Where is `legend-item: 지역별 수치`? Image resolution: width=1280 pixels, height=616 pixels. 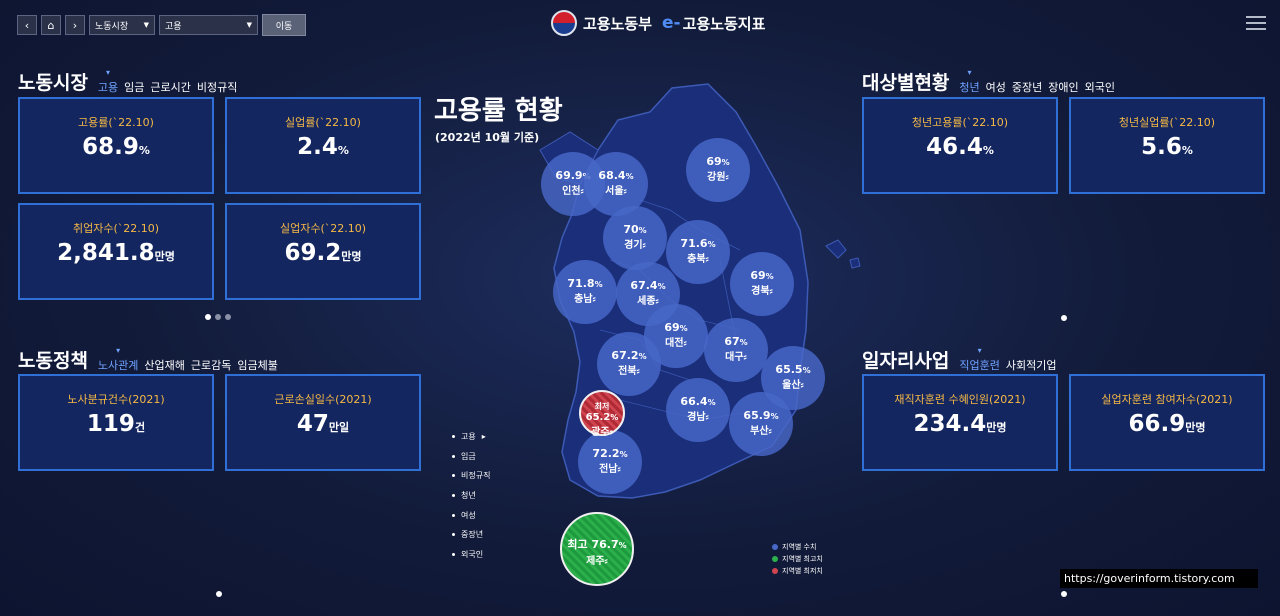
legend-item: 지역별 수치 is located at coordinates (797, 547).